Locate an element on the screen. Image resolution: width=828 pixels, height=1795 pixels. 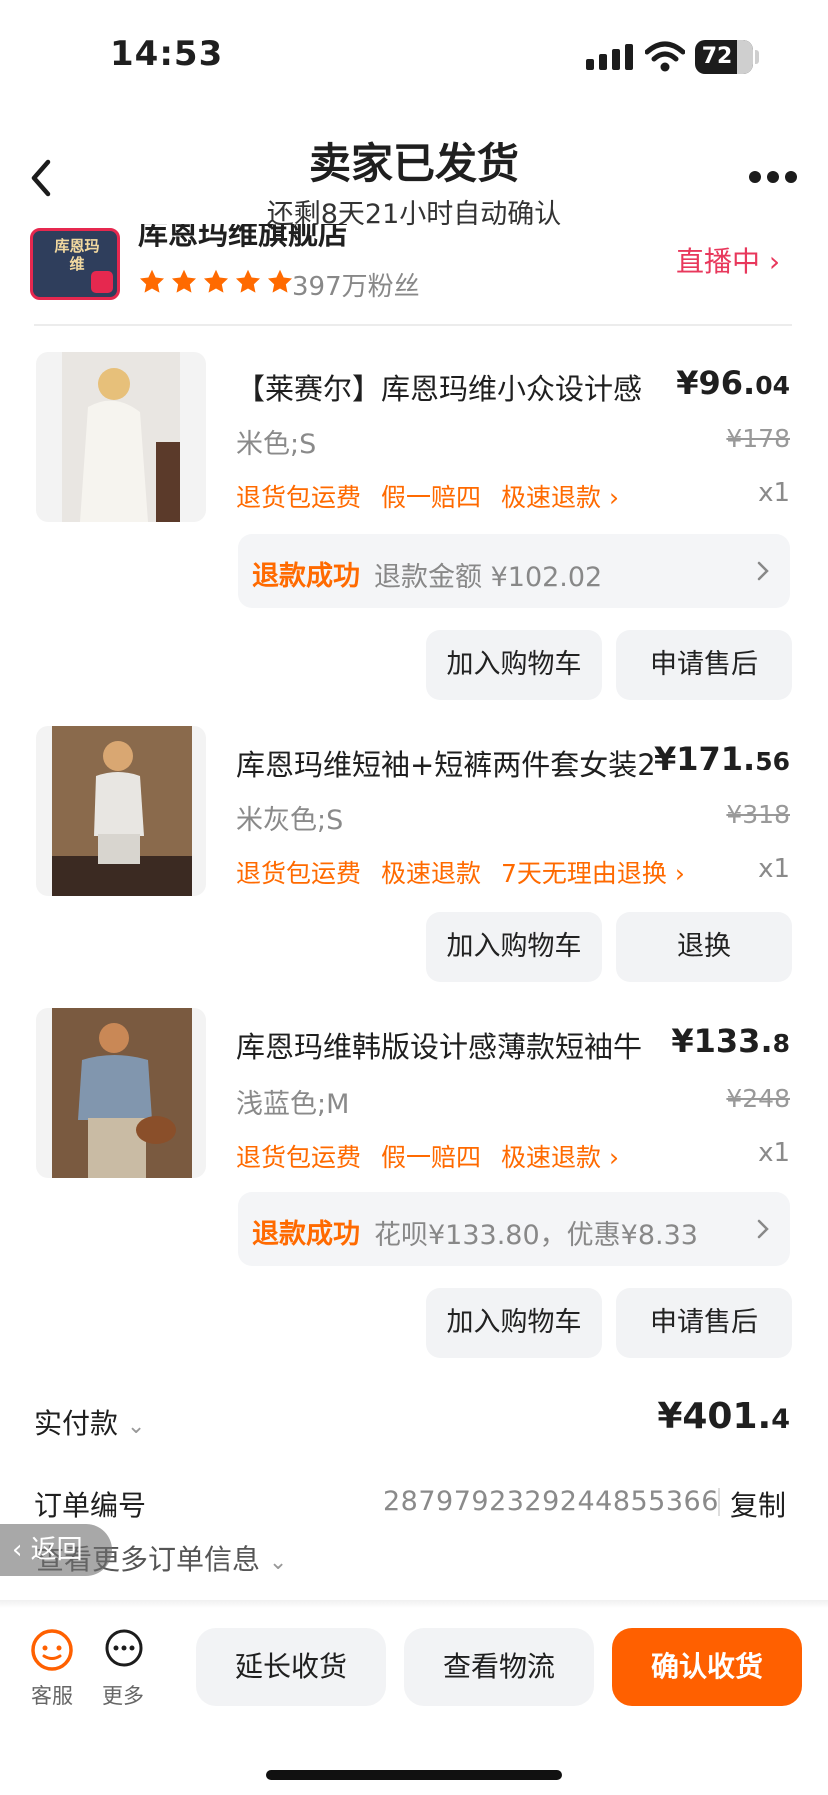
more-label: 更多 is located at coordinates (123, 1695).